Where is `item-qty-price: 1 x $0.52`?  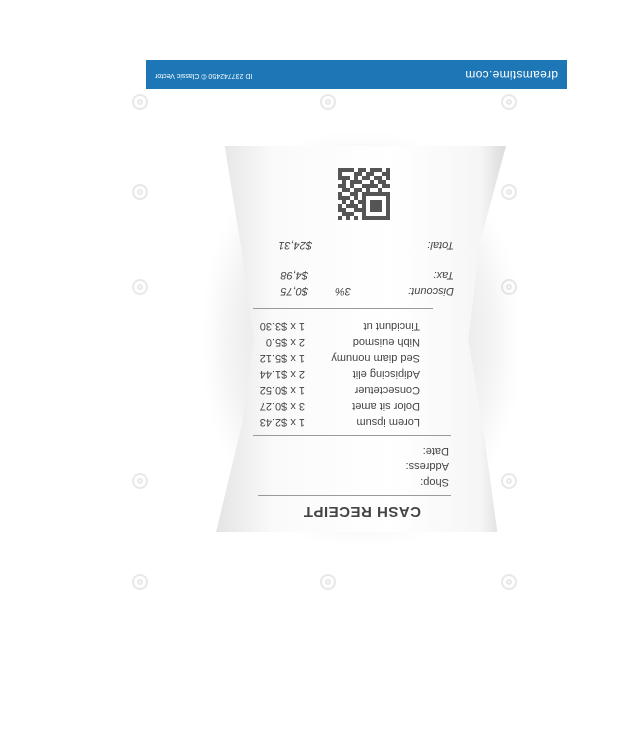
item-qty-price: 1 x $0.52 is located at coordinates (282, 390).